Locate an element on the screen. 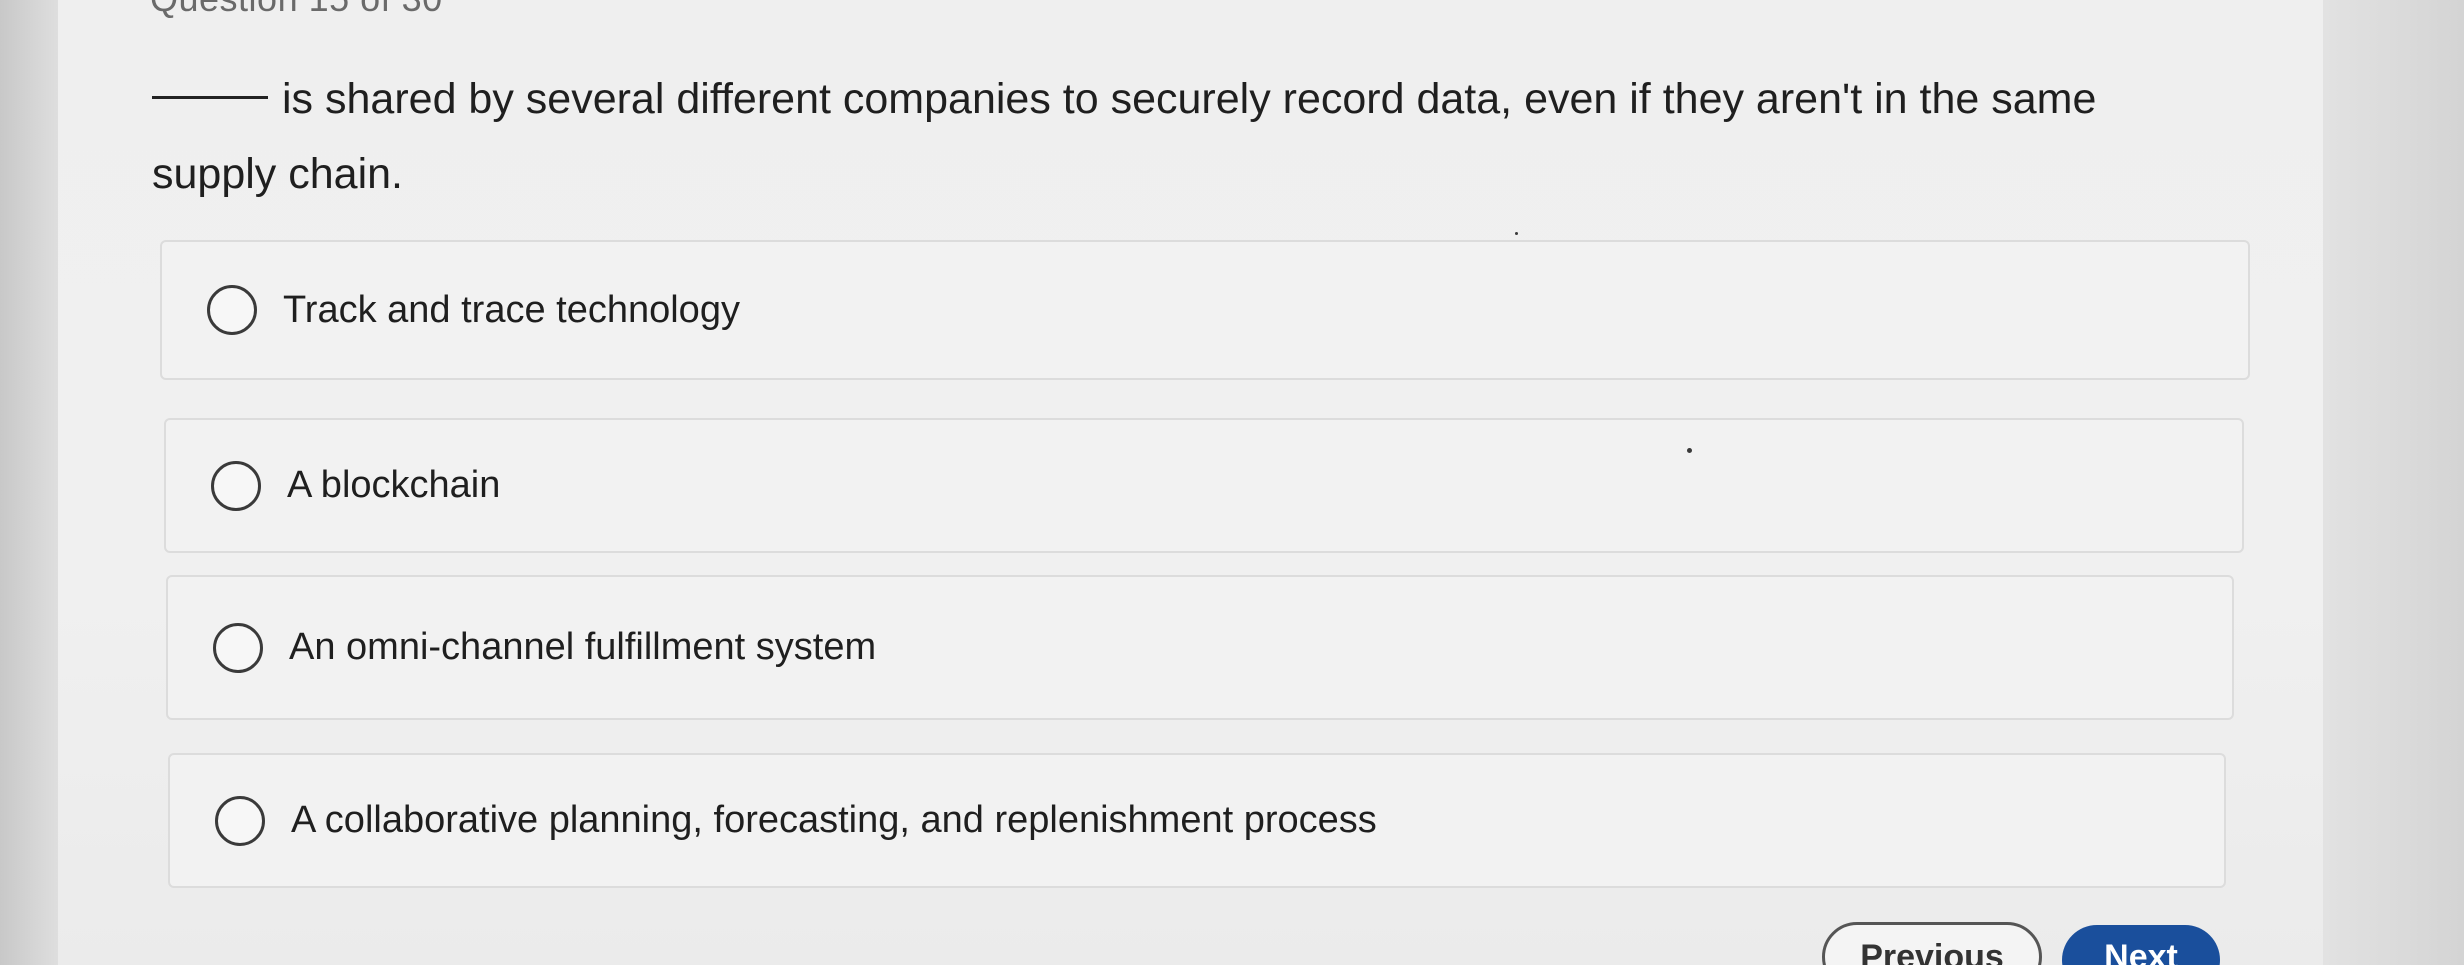 The image size is (2464, 965). answer-option-label: An omni-channel fulfillment system is located at coordinates (583, 647).